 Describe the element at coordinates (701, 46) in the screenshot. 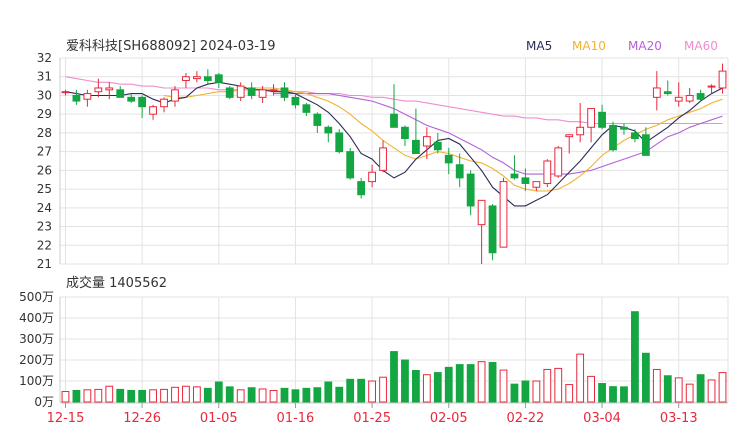

I see `legend-ma60: MA60` at that location.